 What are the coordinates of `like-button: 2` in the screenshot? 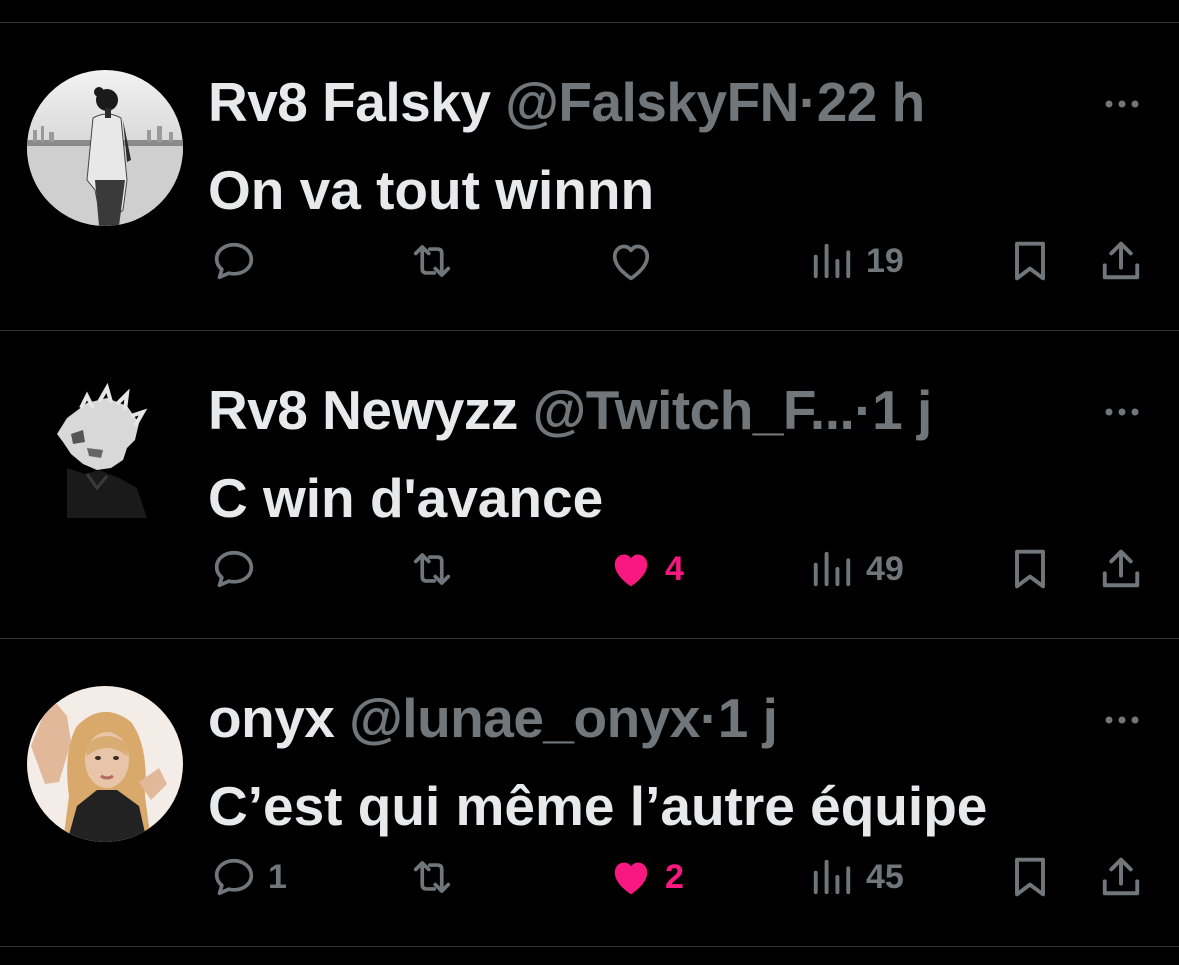 It's located at (644, 877).